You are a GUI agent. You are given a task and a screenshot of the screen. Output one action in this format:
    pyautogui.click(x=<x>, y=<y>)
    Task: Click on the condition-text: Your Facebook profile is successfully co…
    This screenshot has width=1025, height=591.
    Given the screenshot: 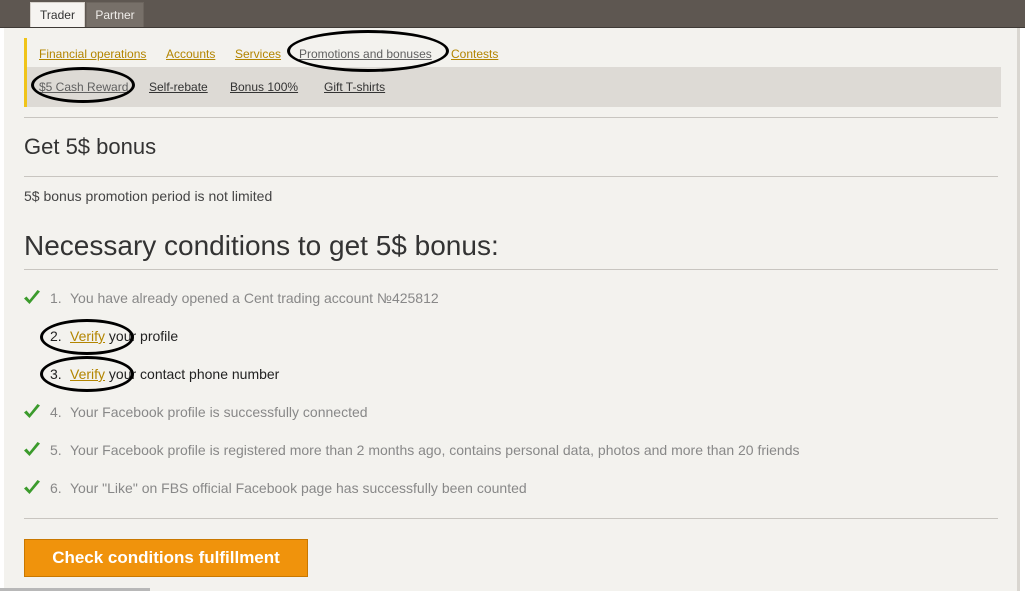 What is the action you would take?
    pyautogui.click(x=219, y=412)
    